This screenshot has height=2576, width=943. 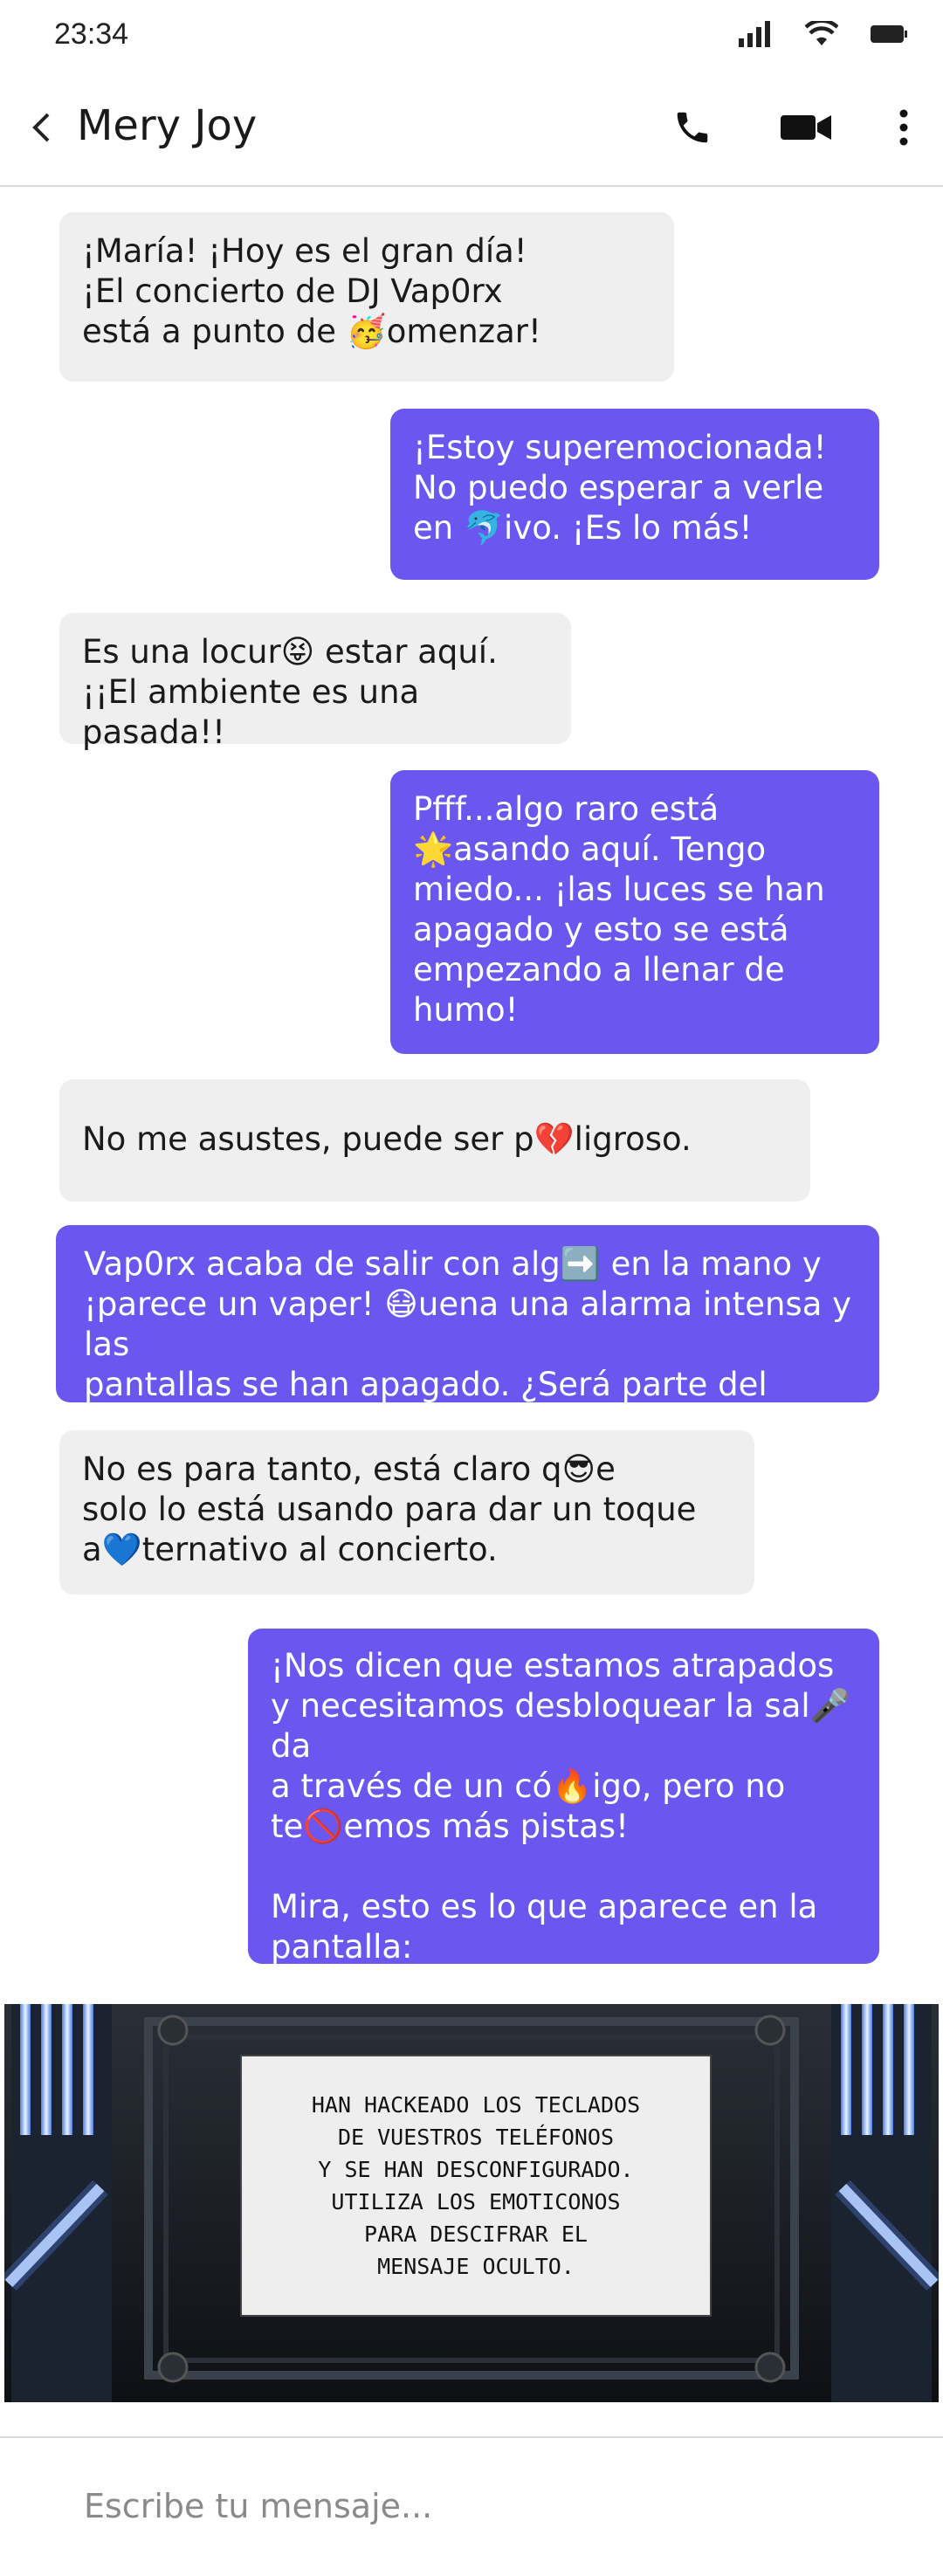 I want to click on wifi-icon, so click(x=821, y=34).